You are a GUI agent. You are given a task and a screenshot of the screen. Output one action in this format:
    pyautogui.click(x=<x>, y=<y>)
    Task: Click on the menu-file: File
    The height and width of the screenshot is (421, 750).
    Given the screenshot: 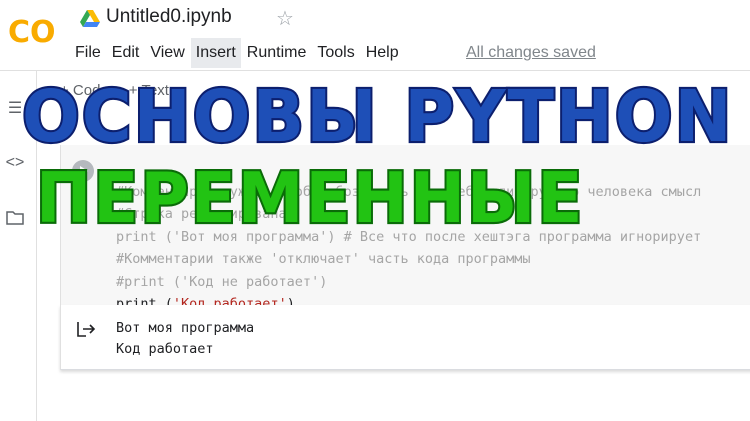 What is the action you would take?
    pyautogui.click(x=88, y=53)
    